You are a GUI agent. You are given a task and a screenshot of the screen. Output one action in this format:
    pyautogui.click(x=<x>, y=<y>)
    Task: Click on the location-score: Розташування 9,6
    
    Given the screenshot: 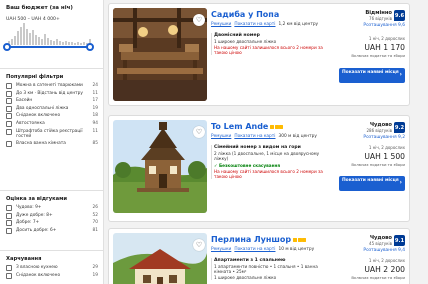 What is the action you would take?
    pyautogui.click(x=384, y=25)
    